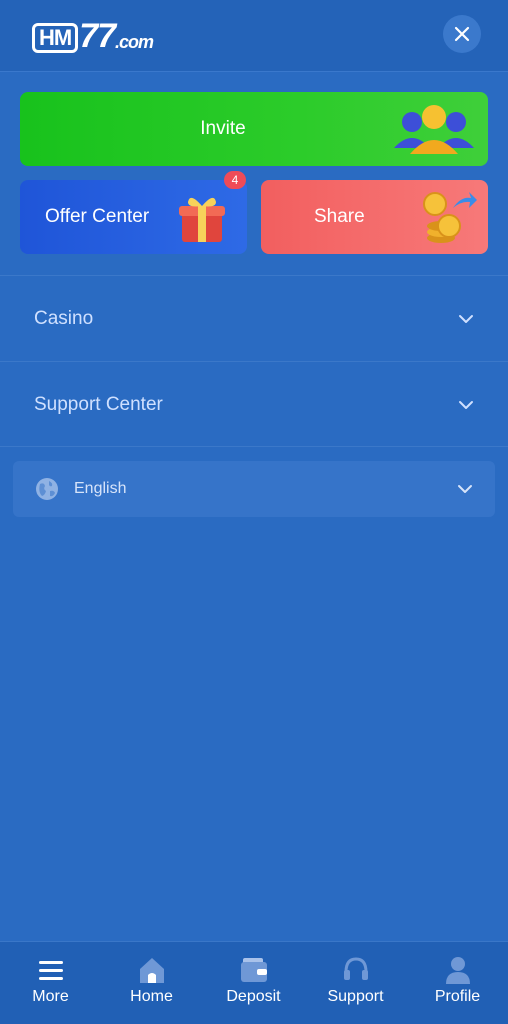  Describe the element at coordinates (97, 216) in the screenshot. I see `offer-center-label: Offer Center` at that location.